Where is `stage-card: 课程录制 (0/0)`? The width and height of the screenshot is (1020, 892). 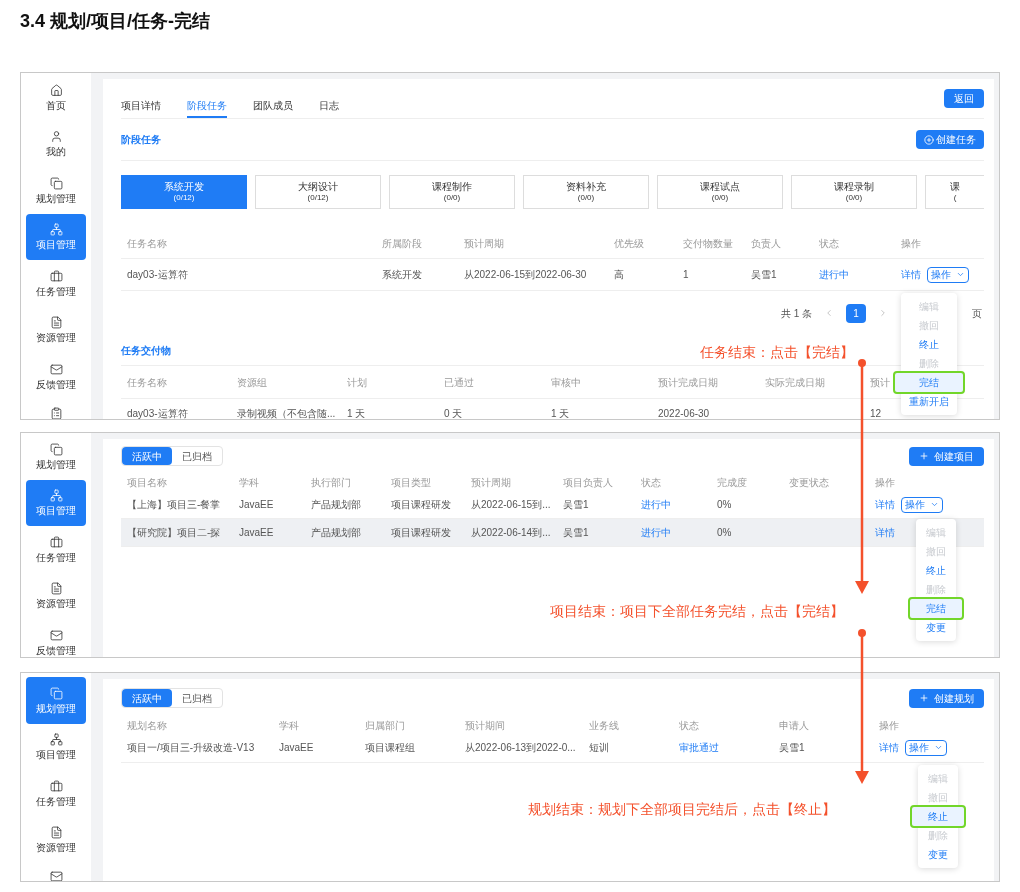
stage-card: 课程录制 (0/0) is located at coordinates (854, 192).